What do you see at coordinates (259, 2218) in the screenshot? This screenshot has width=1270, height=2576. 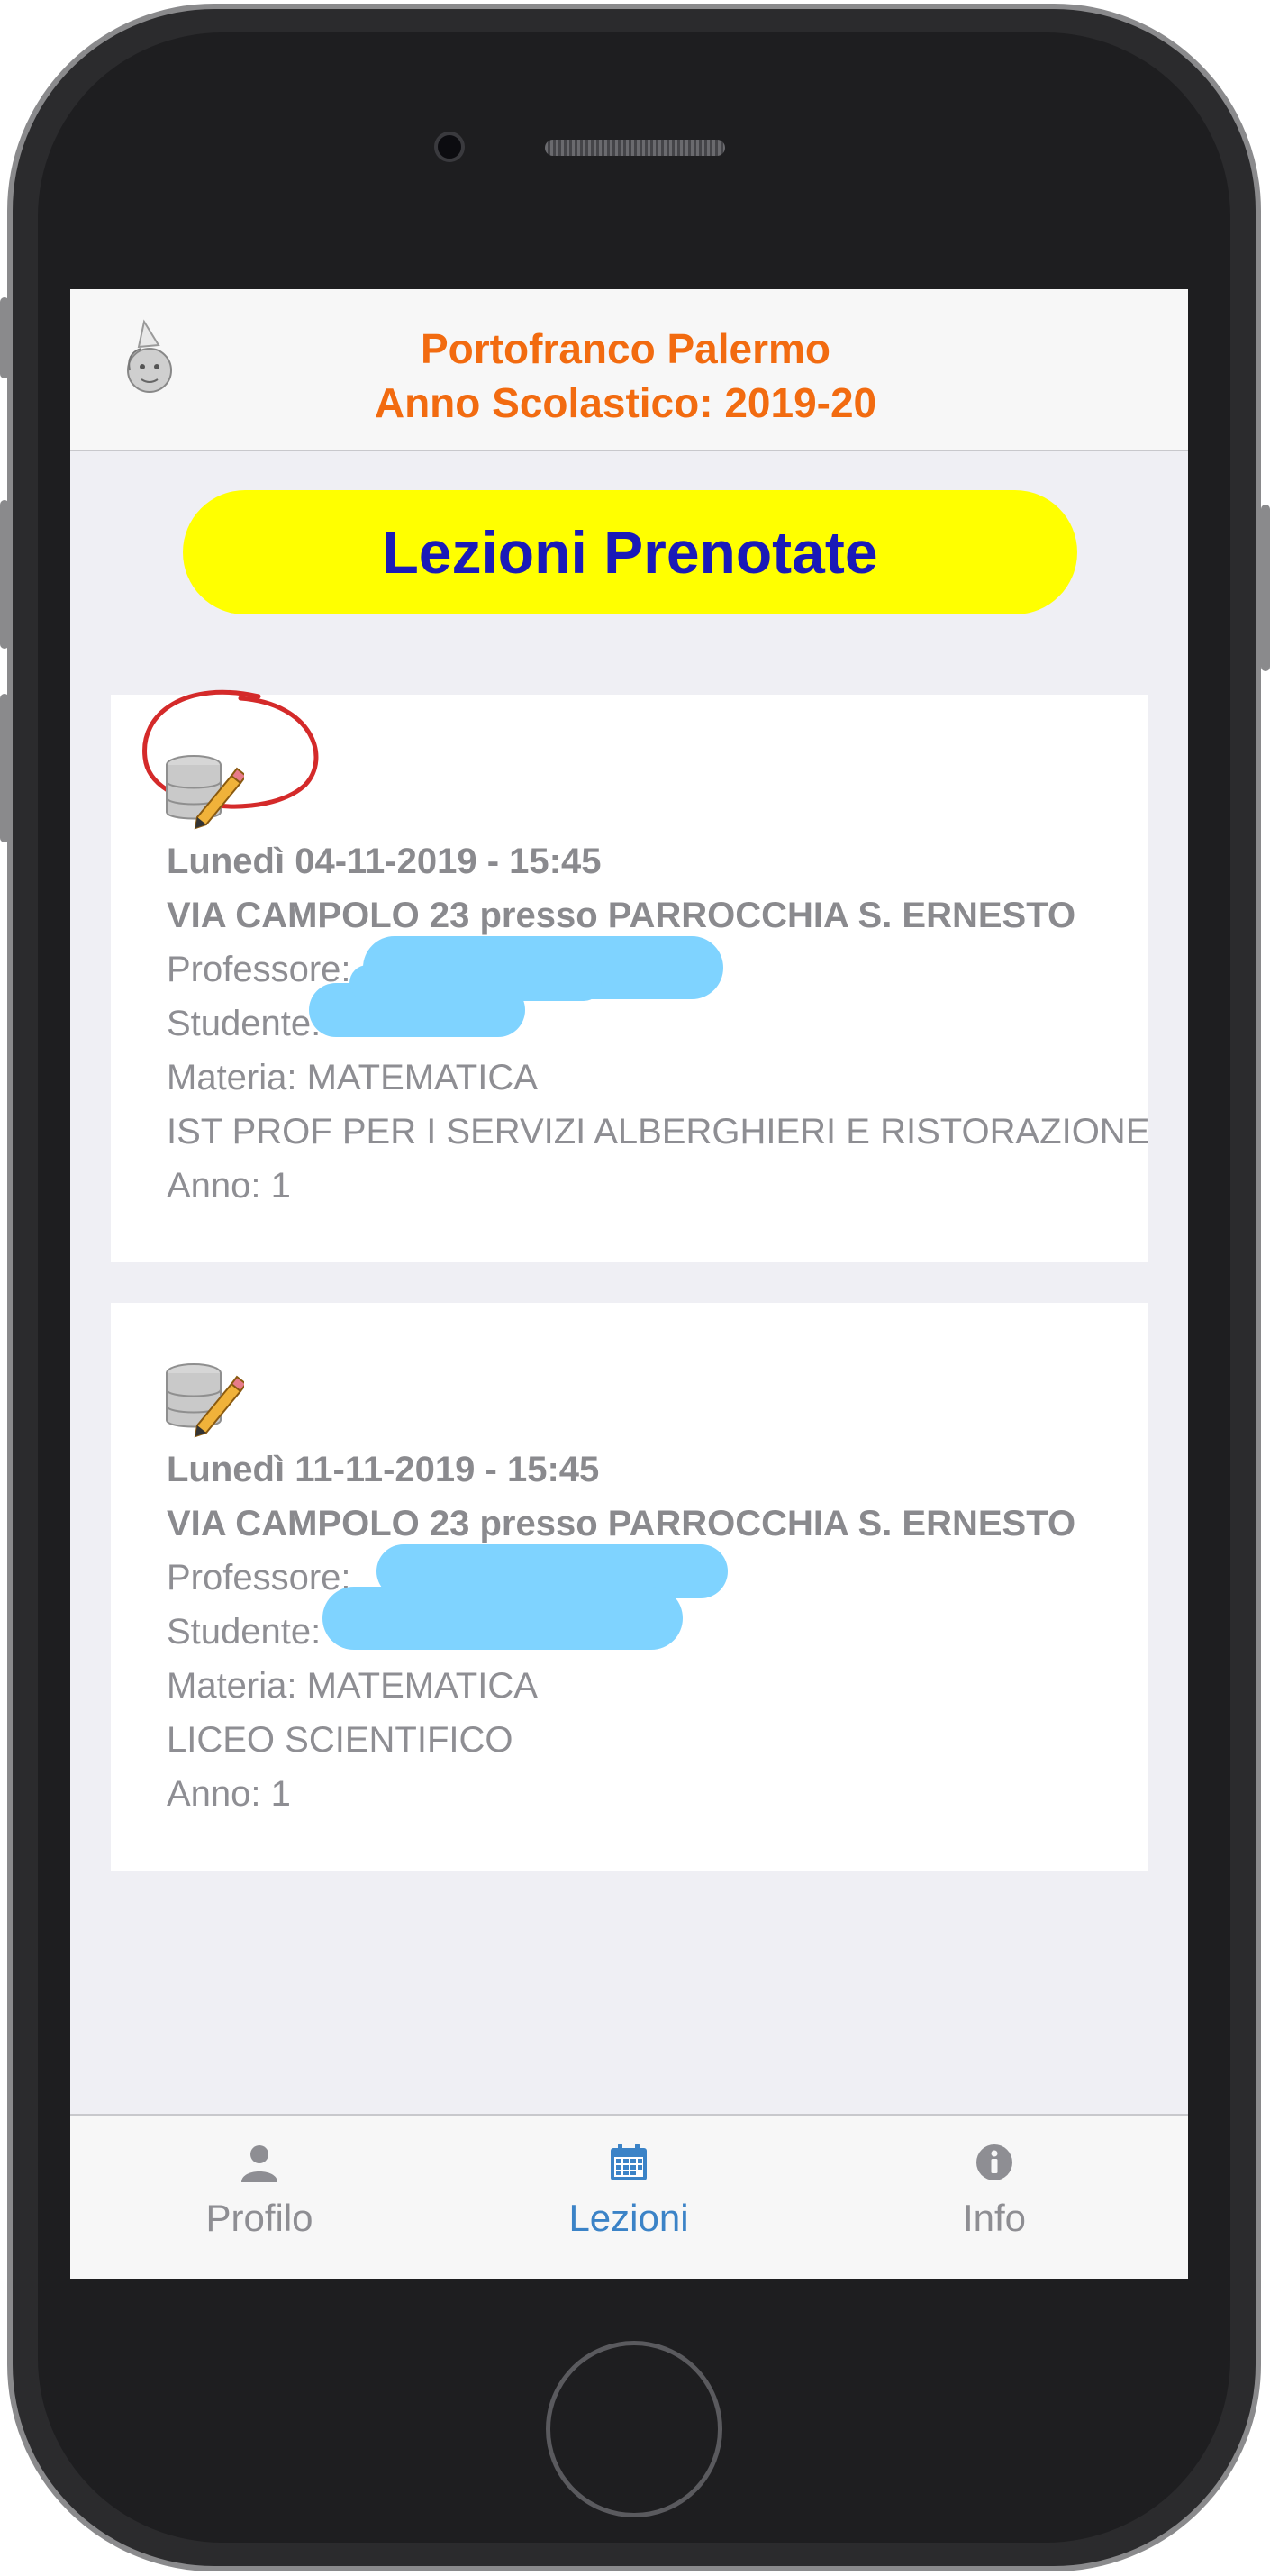 I see `tab-label: Profilo` at bounding box center [259, 2218].